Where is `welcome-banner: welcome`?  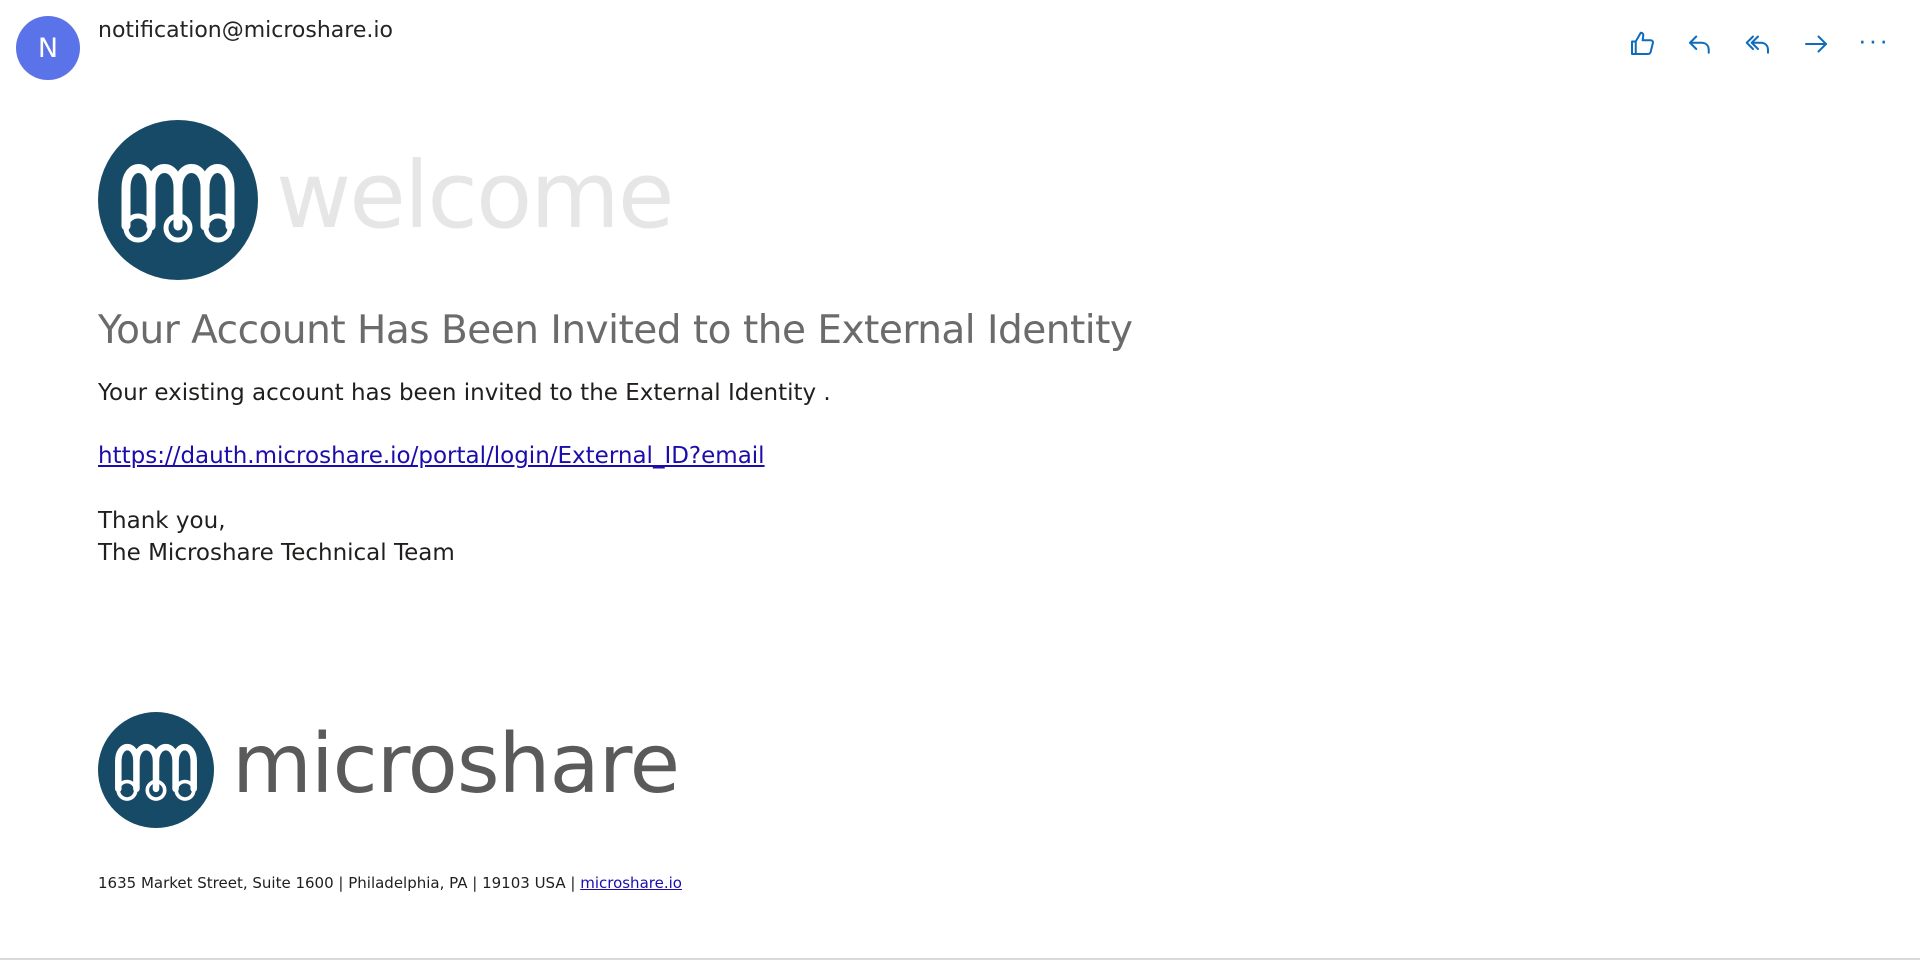 welcome-banner: welcome is located at coordinates (386, 200).